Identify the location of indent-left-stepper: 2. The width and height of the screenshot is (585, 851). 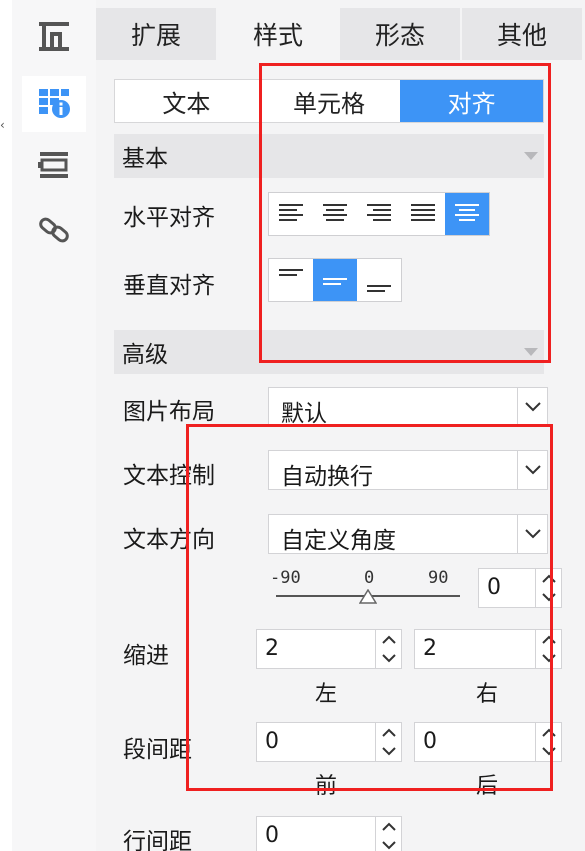
(329, 649).